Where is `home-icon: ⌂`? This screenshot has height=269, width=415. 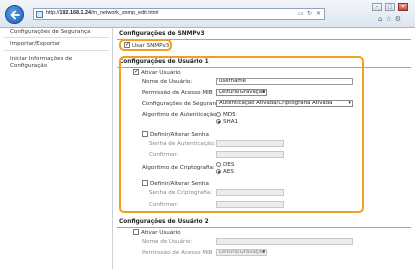
home-icon: ⌂ is located at coordinates (380, 19).